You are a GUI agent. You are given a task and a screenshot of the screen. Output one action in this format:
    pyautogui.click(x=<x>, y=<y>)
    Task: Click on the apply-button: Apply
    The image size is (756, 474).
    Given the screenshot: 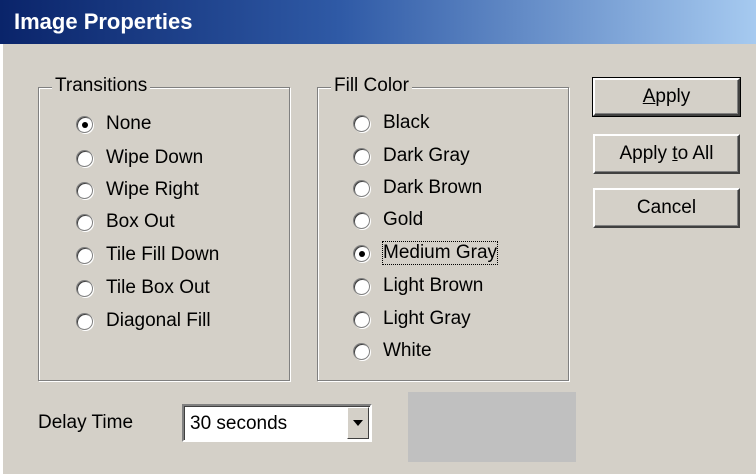 What is the action you would take?
    pyautogui.click(x=666, y=97)
    